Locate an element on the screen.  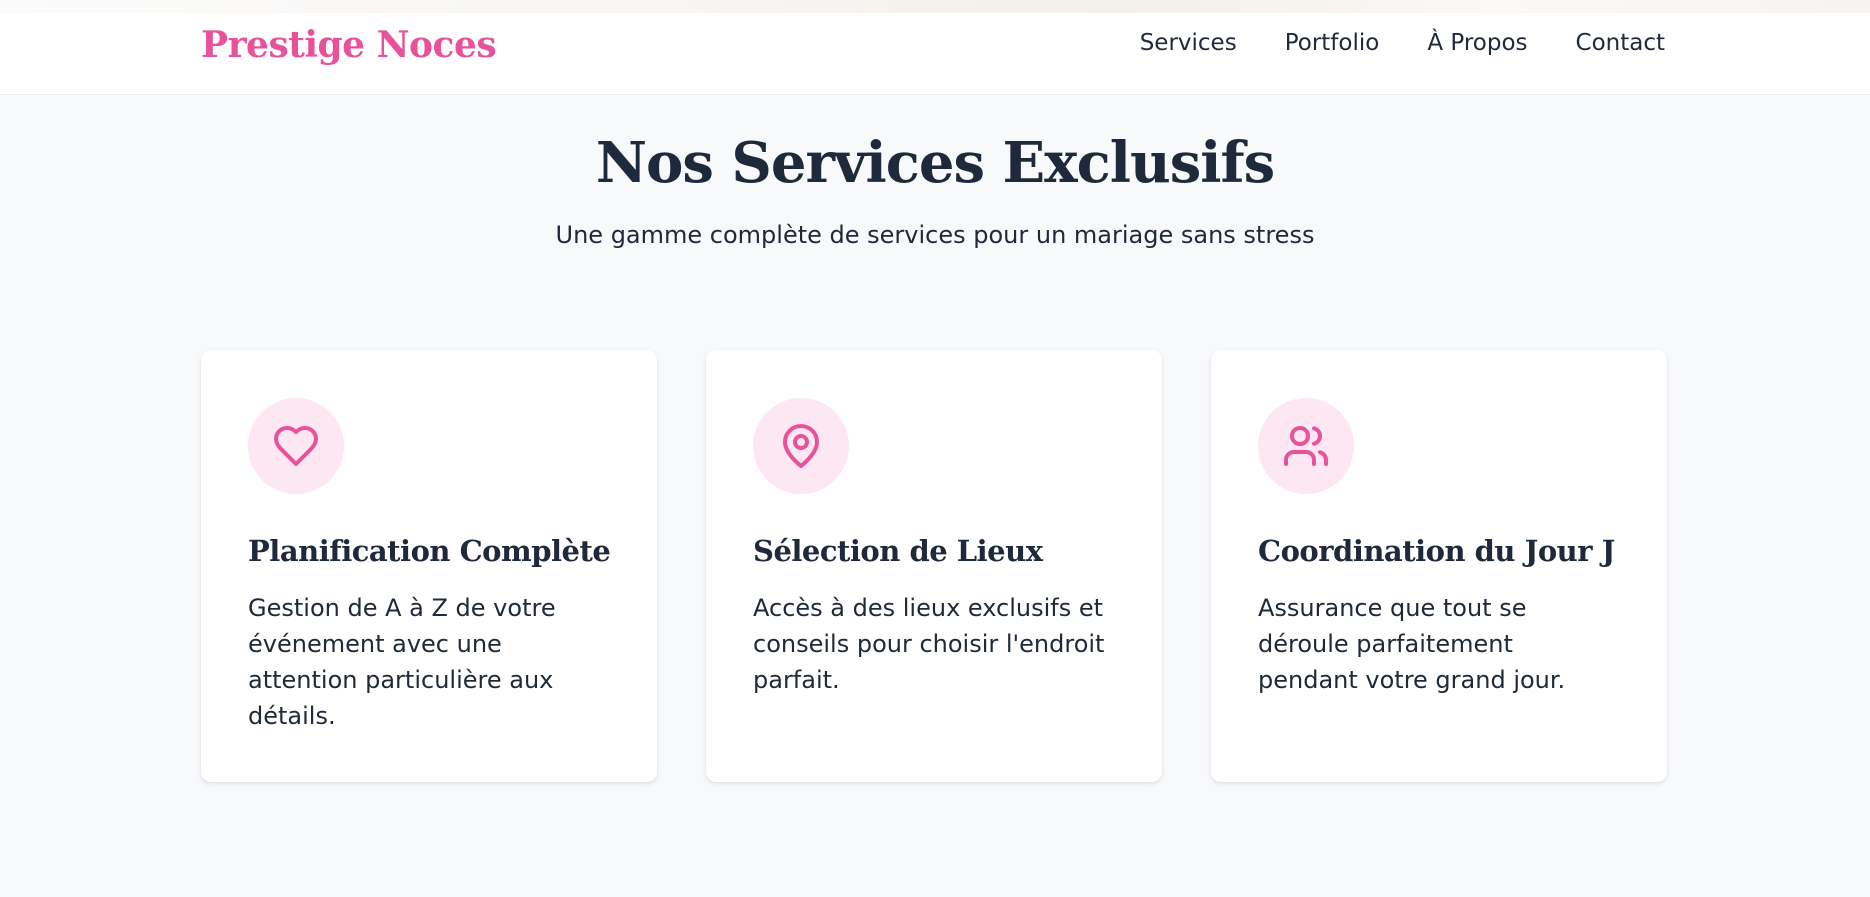
brand-logo: Prestige Noces is located at coordinates (349, 45).